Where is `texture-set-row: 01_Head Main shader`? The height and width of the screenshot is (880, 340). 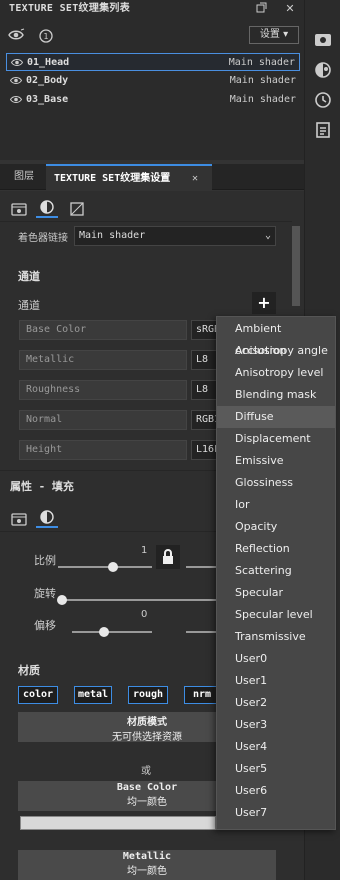 texture-set-row: 01_Head Main shader is located at coordinates (153, 62).